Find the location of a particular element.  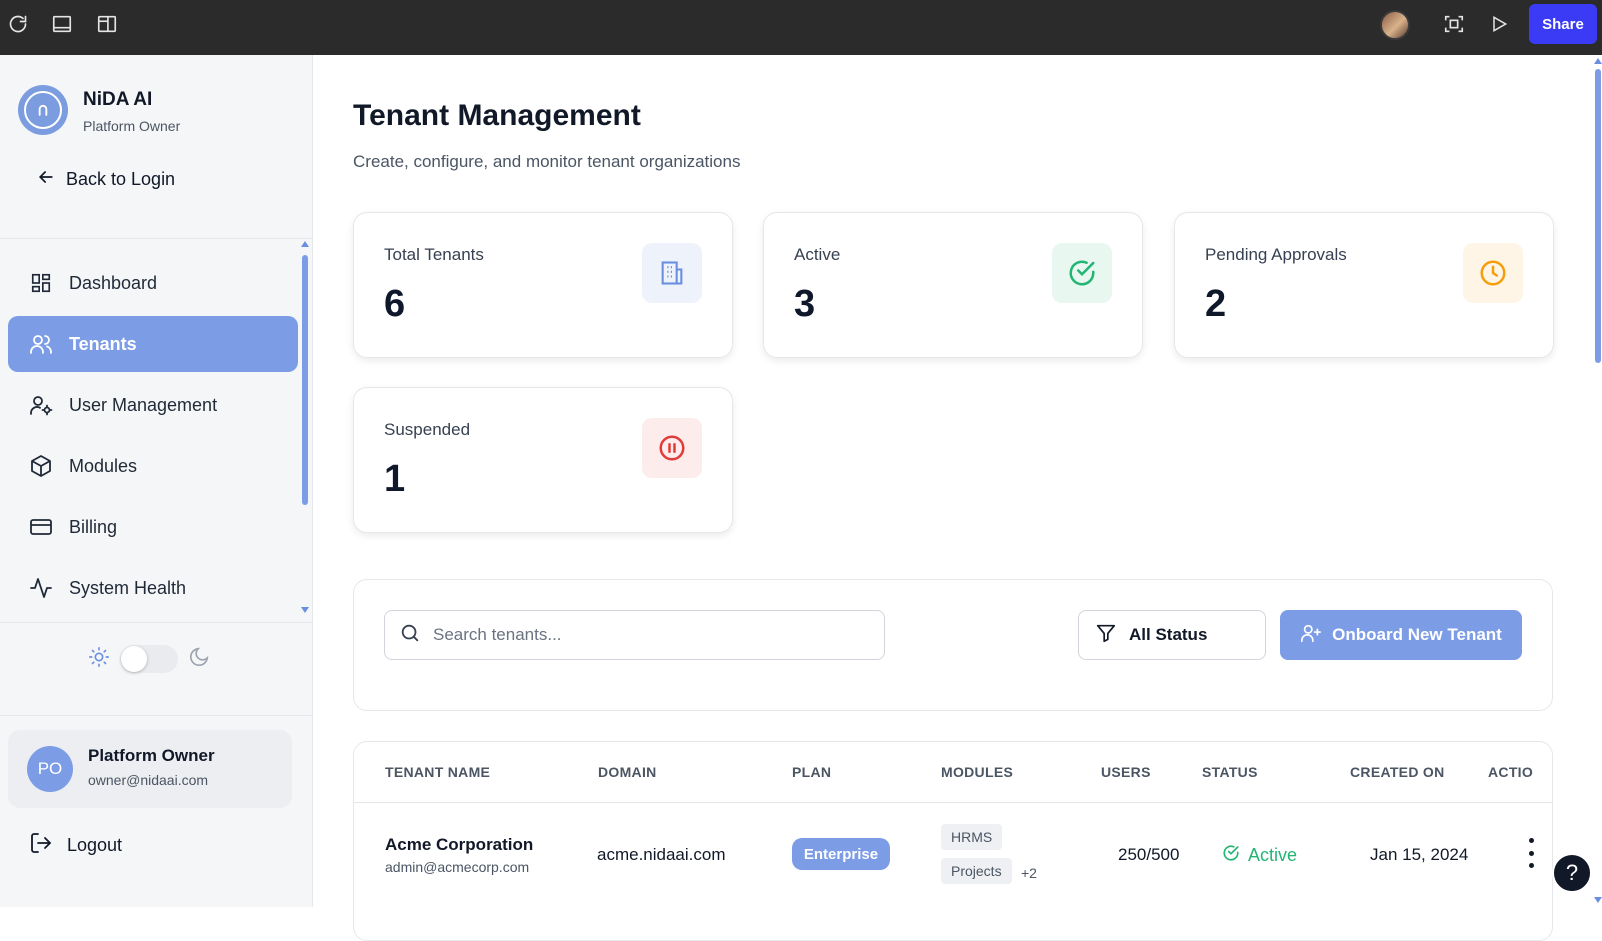

back-to-login-link: Back to Login is located at coordinates (105, 179).